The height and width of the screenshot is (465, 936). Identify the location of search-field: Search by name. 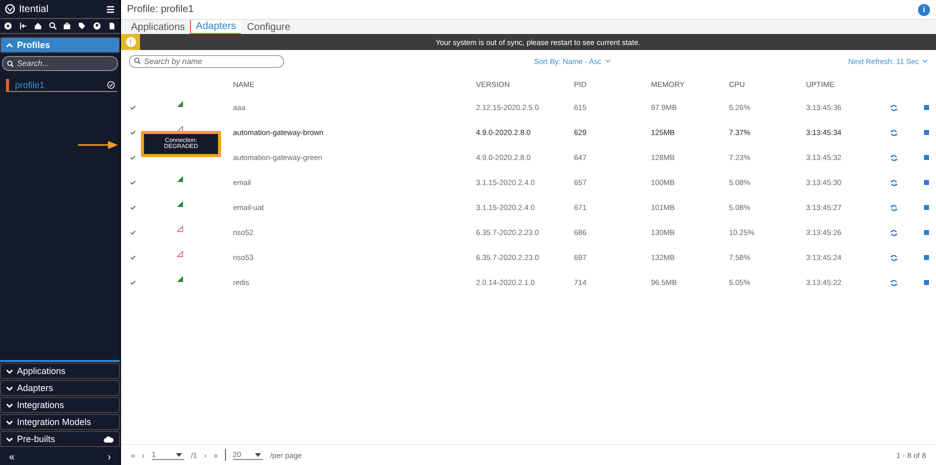
(206, 61).